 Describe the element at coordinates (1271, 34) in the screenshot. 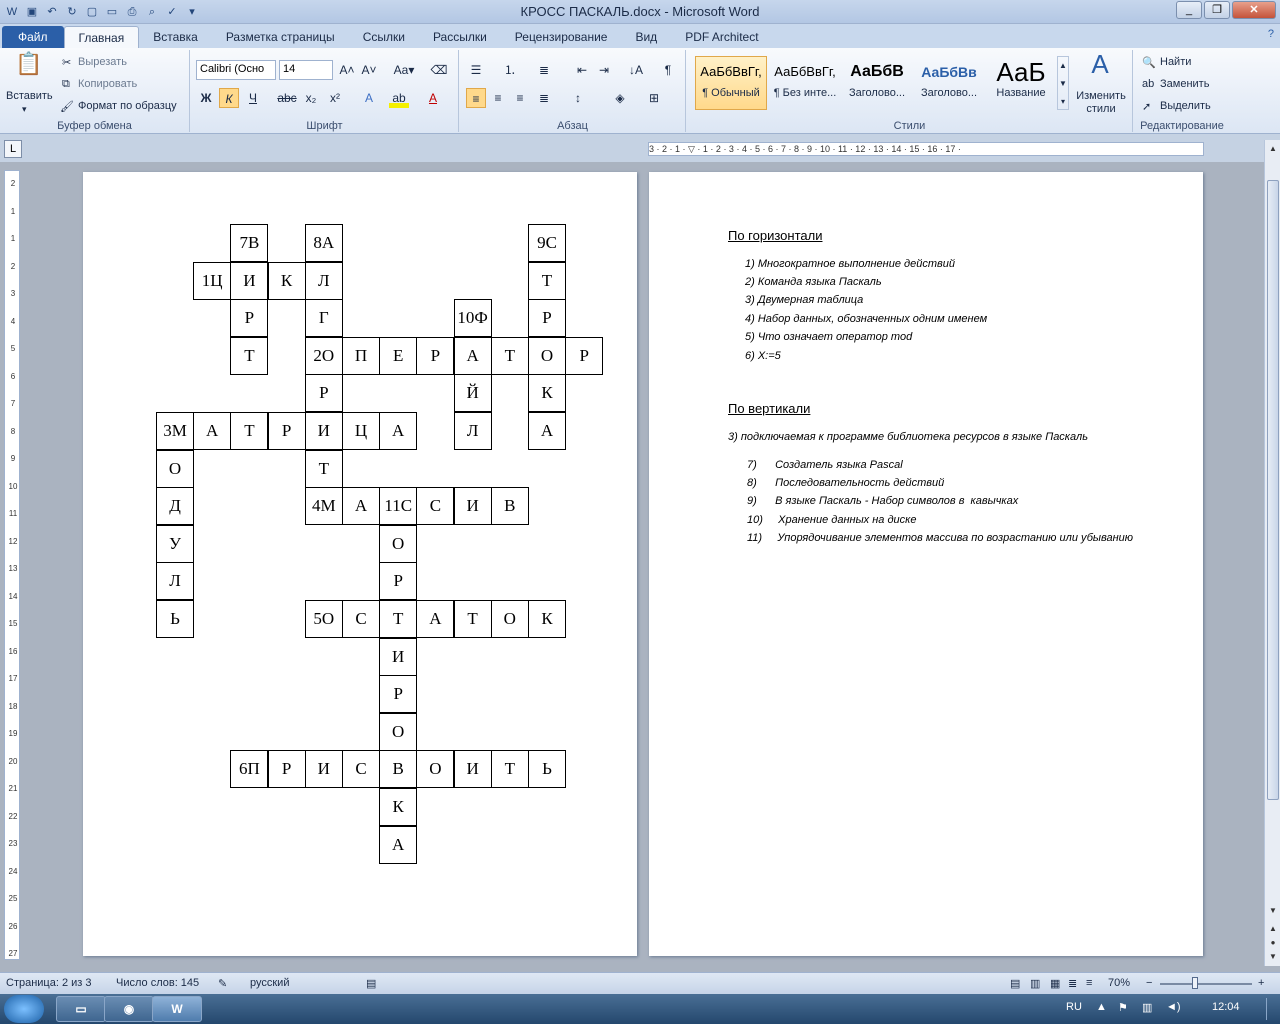

I see `help-icon: ?` at that location.